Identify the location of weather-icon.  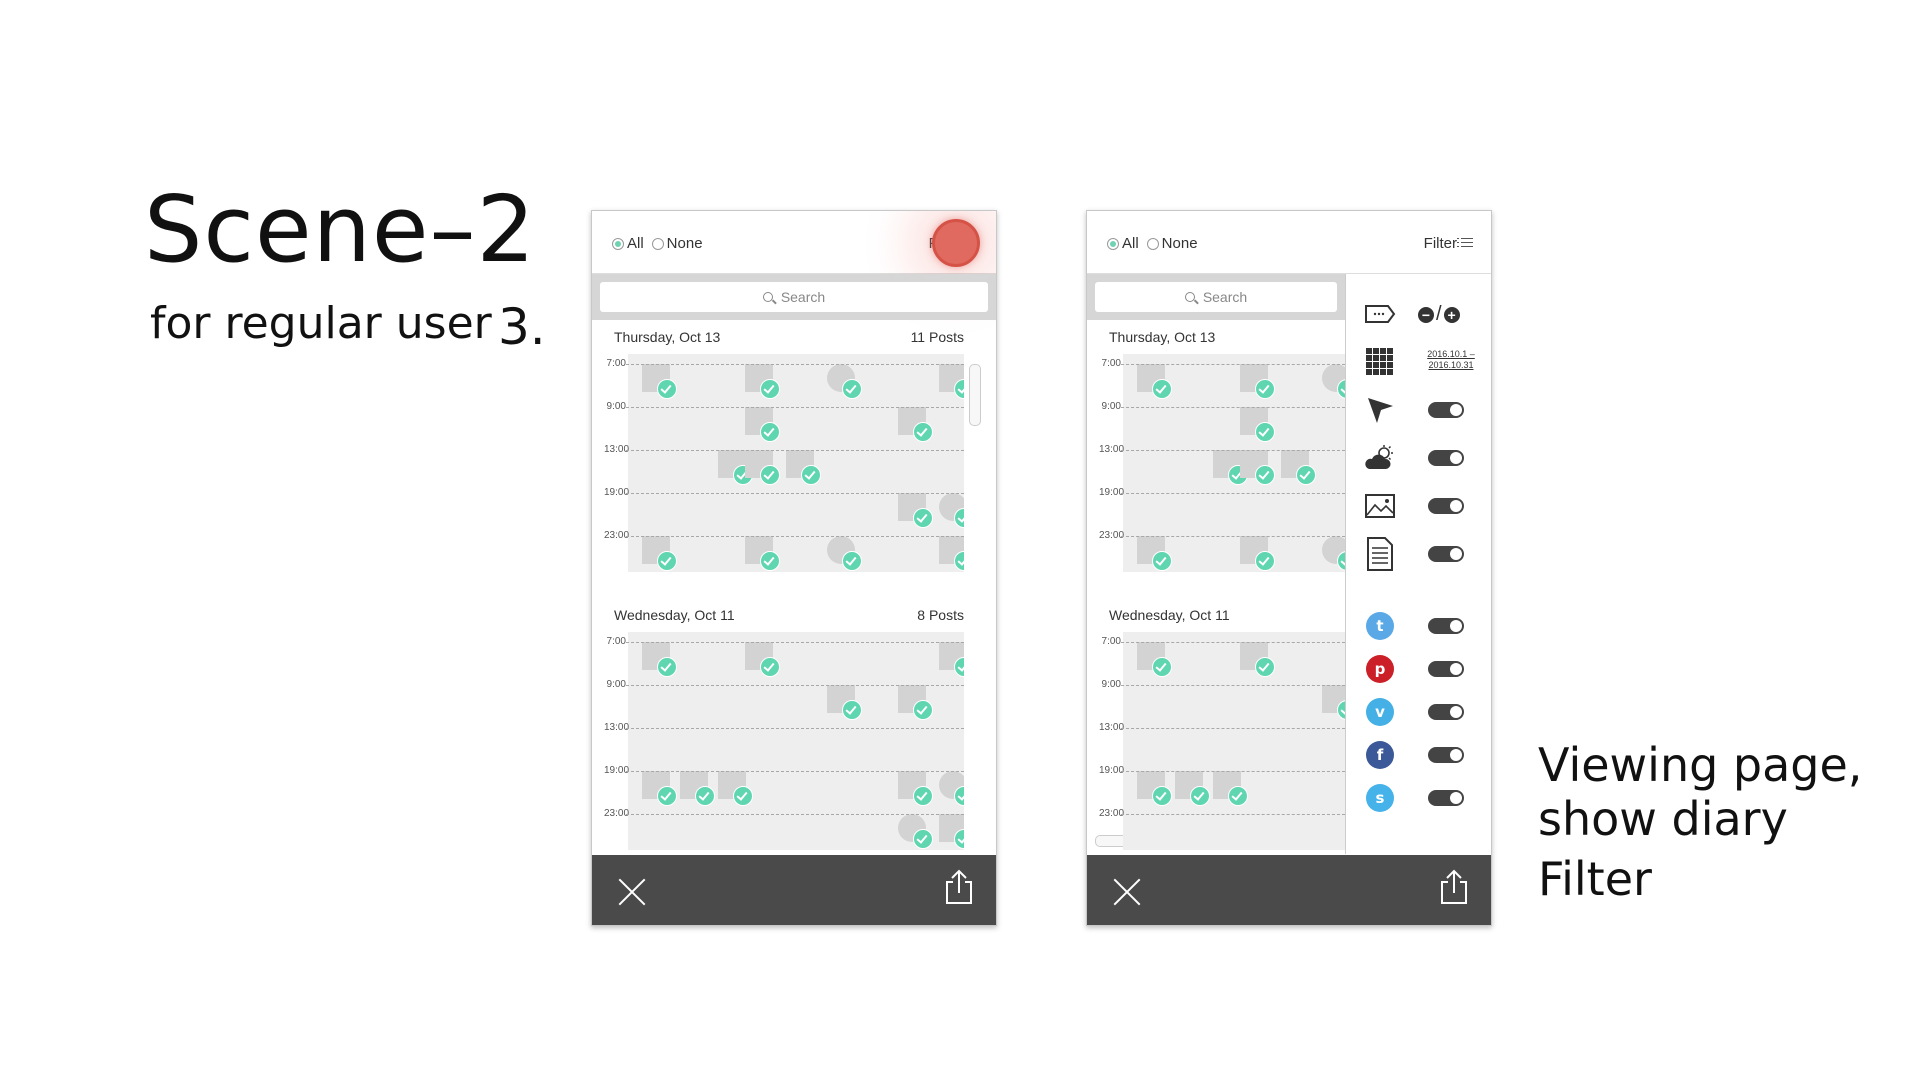
(1380, 458).